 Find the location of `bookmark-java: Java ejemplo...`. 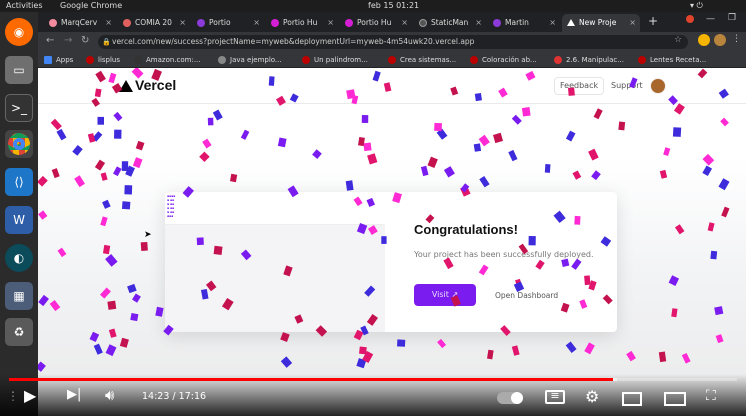

bookmark-java: Java ejemplo... is located at coordinates (250, 60).